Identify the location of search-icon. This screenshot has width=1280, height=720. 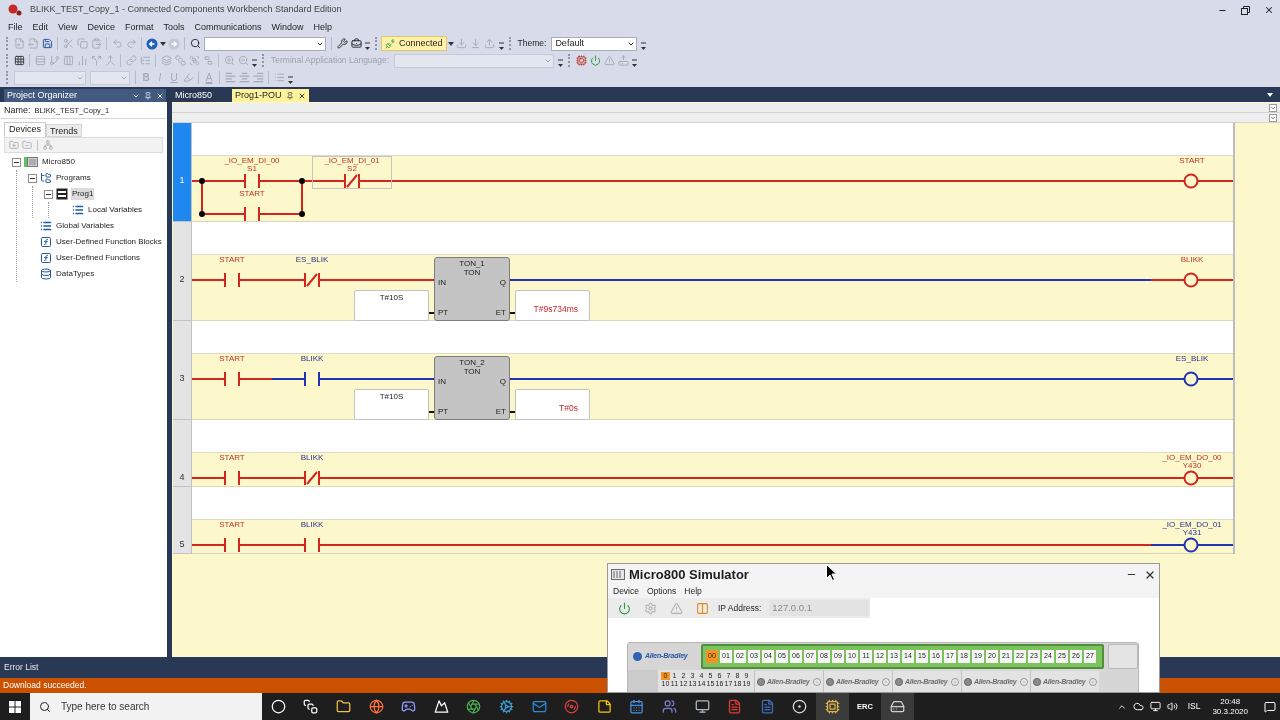
(195, 43).